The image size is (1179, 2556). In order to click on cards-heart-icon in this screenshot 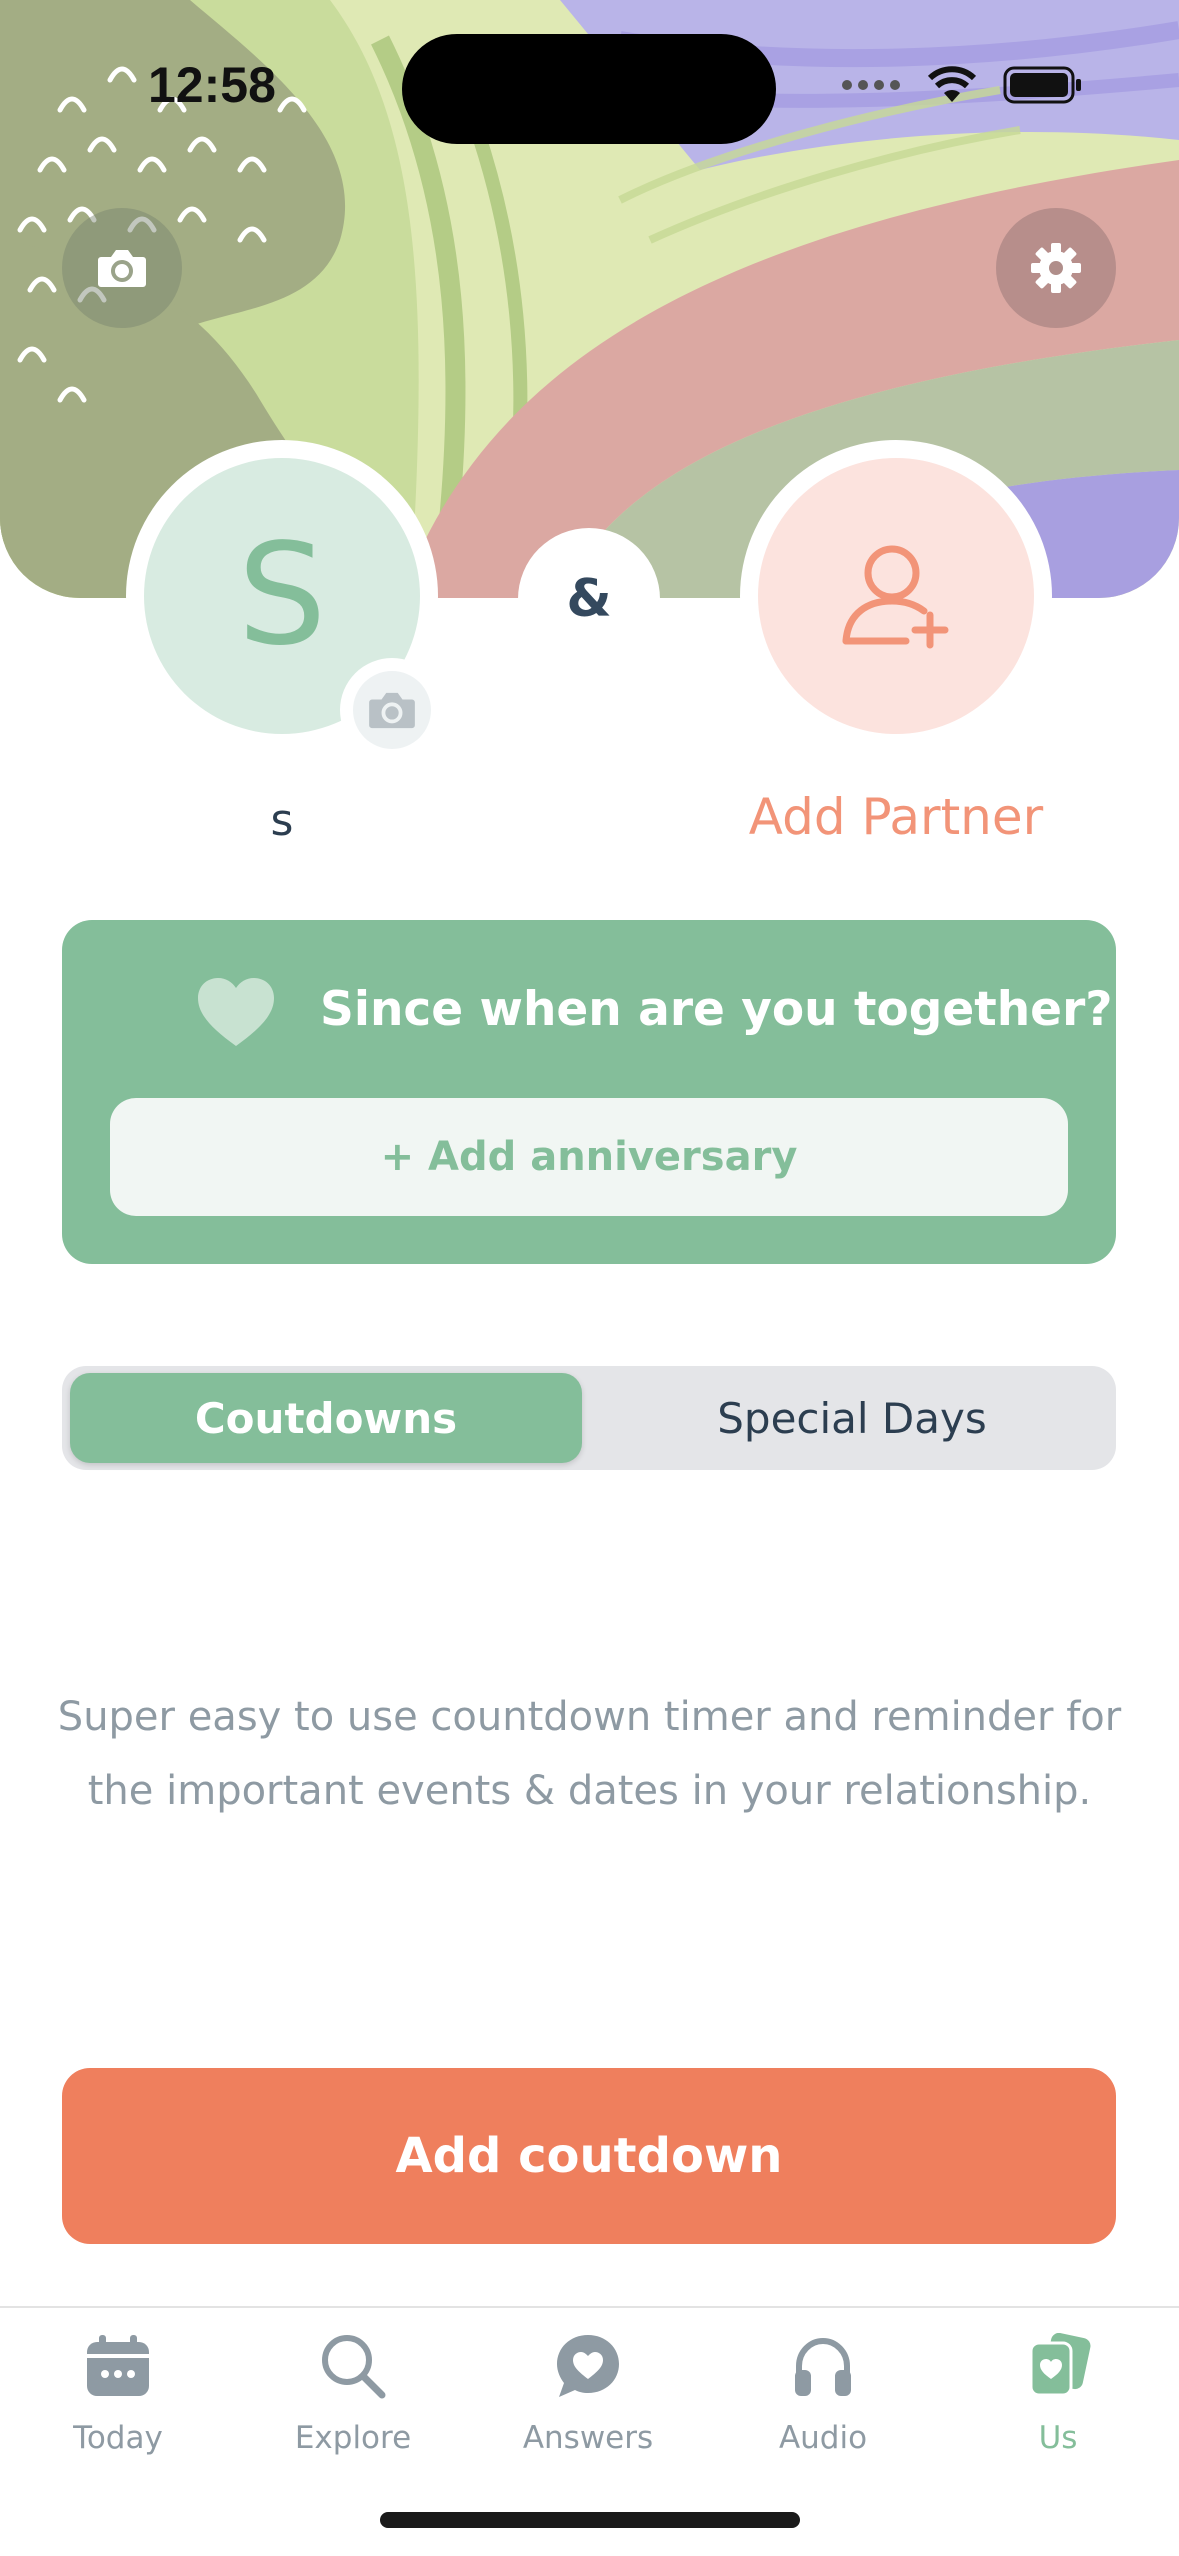, I will do `click(1060, 2365)`.